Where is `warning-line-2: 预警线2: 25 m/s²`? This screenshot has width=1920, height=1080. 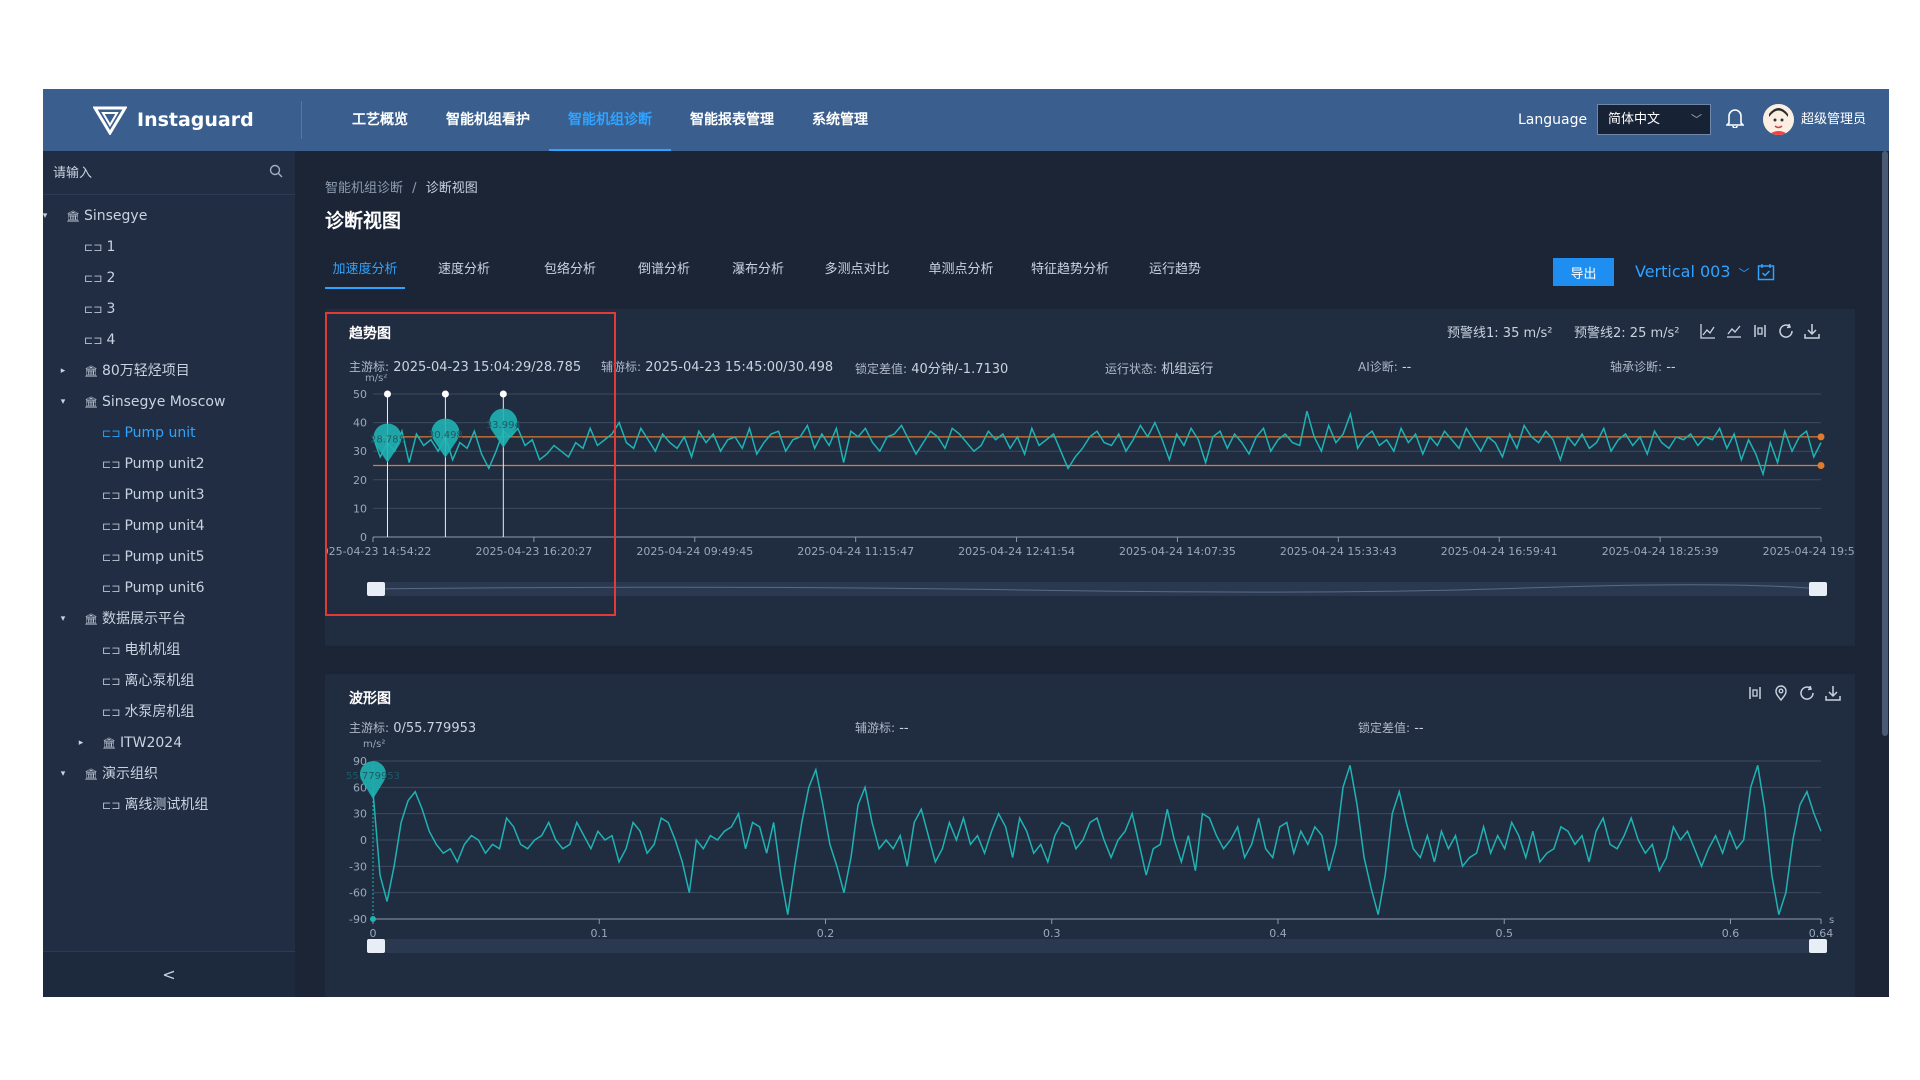
warning-line-2: 预警线2: 25 m/s² is located at coordinates (1627, 331).